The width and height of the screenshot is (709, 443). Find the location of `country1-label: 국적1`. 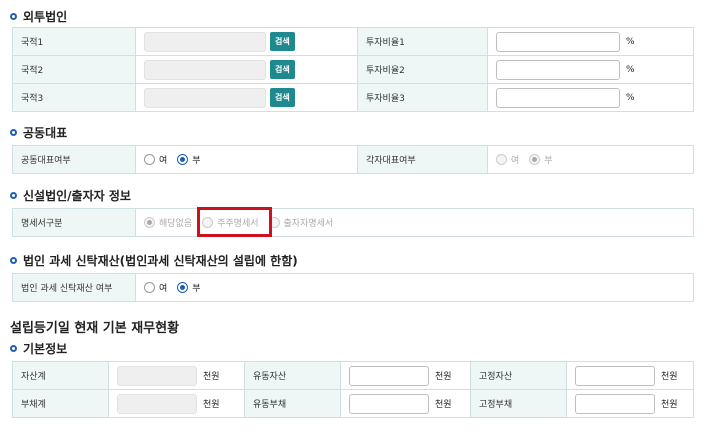

country1-label: 국적1 is located at coordinates (74, 41).